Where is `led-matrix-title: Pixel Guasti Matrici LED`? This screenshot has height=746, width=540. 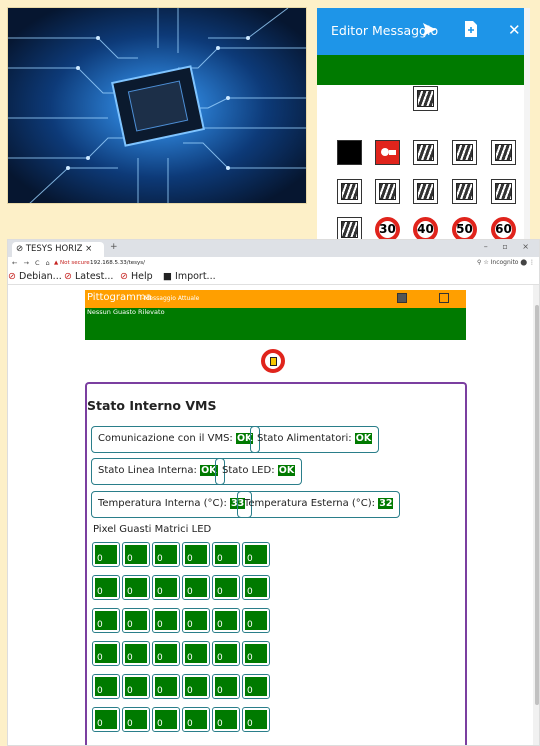
led-matrix-title: Pixel Guasti Matrici LED is located at coordinates (152, 529).